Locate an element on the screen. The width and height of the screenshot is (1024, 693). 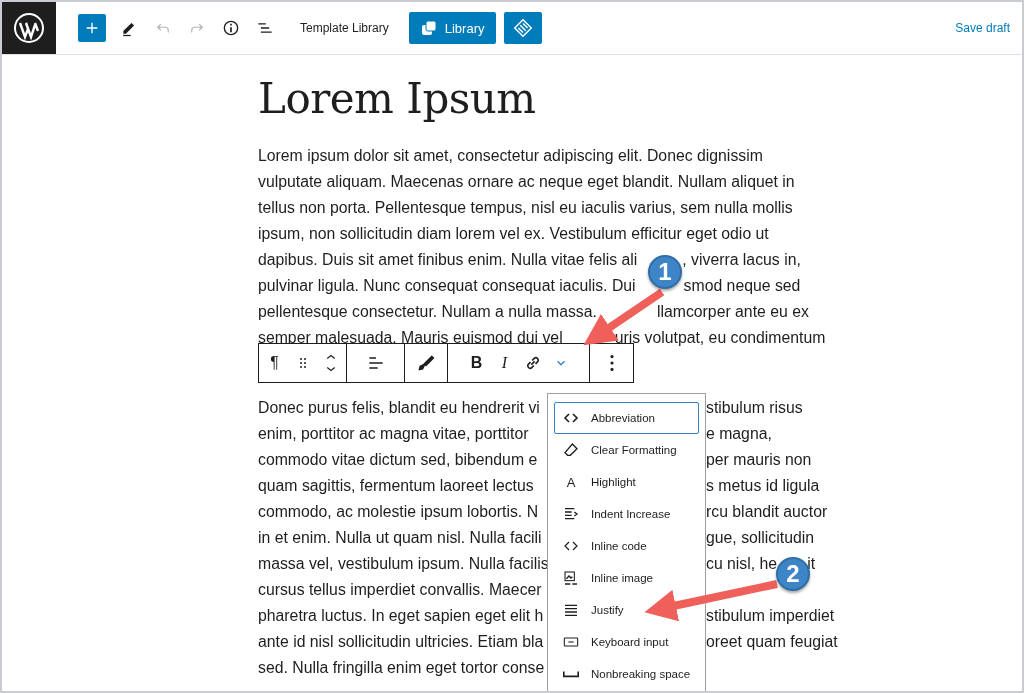
paragraph-text: commodo vitae dictum sed, bibendum e is located at coordinates (398, 460).